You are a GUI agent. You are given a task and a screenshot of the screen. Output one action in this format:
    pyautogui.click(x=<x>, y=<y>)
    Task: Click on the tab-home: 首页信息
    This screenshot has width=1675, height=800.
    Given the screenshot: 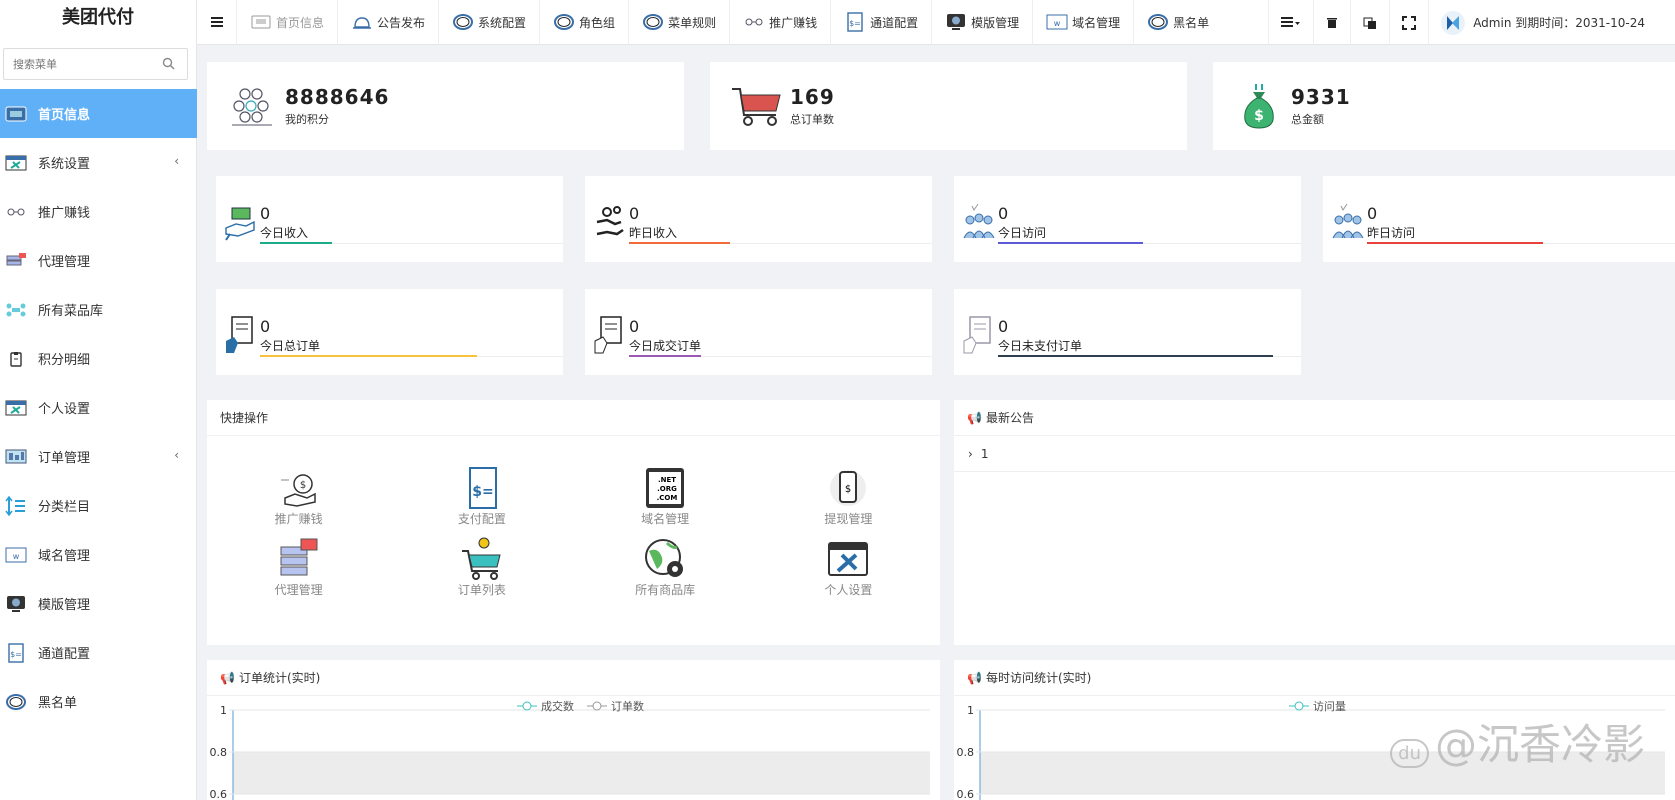 What is the action you would take?
    pyautogui.click(x=288, y=22)
    